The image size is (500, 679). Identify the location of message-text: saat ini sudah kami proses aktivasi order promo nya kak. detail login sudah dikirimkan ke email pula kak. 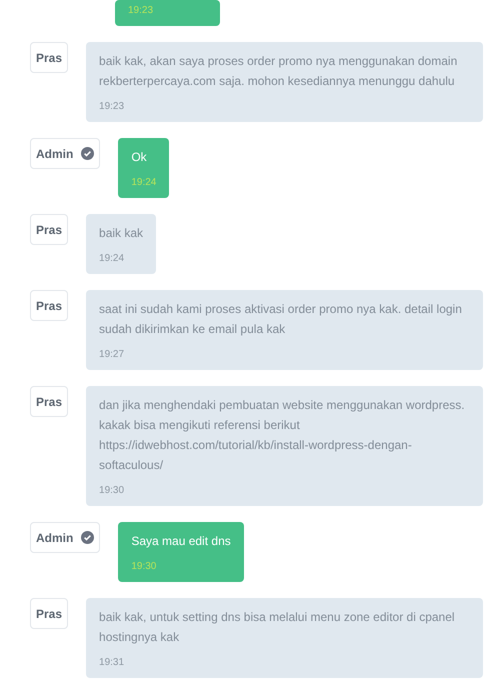
(281, 319).